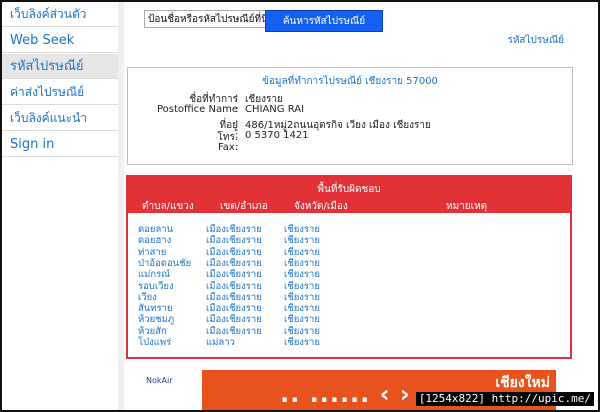 Image resolution: width=600 pixels, height=412 pixels. Describe the element at coordinates (349, 274) in the screenshot. I see `table-row: แม่กรณ์ เมืองเชียงราย เชียงราย` at that location.